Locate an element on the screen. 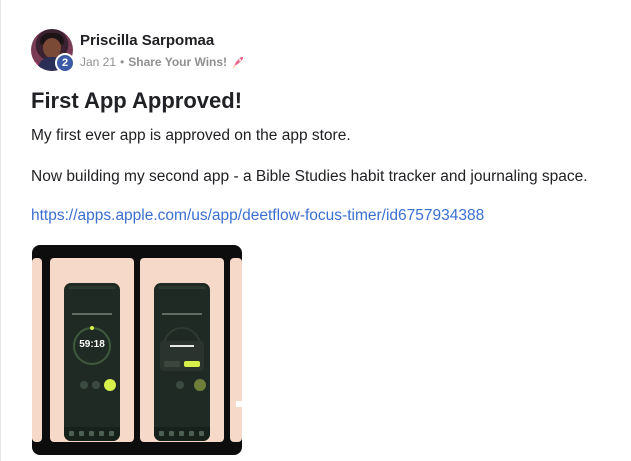 Image resolution: width=631 pixels, height=461 pixels. category-link: Share Your Wins! is located at coordinates (177, 62).